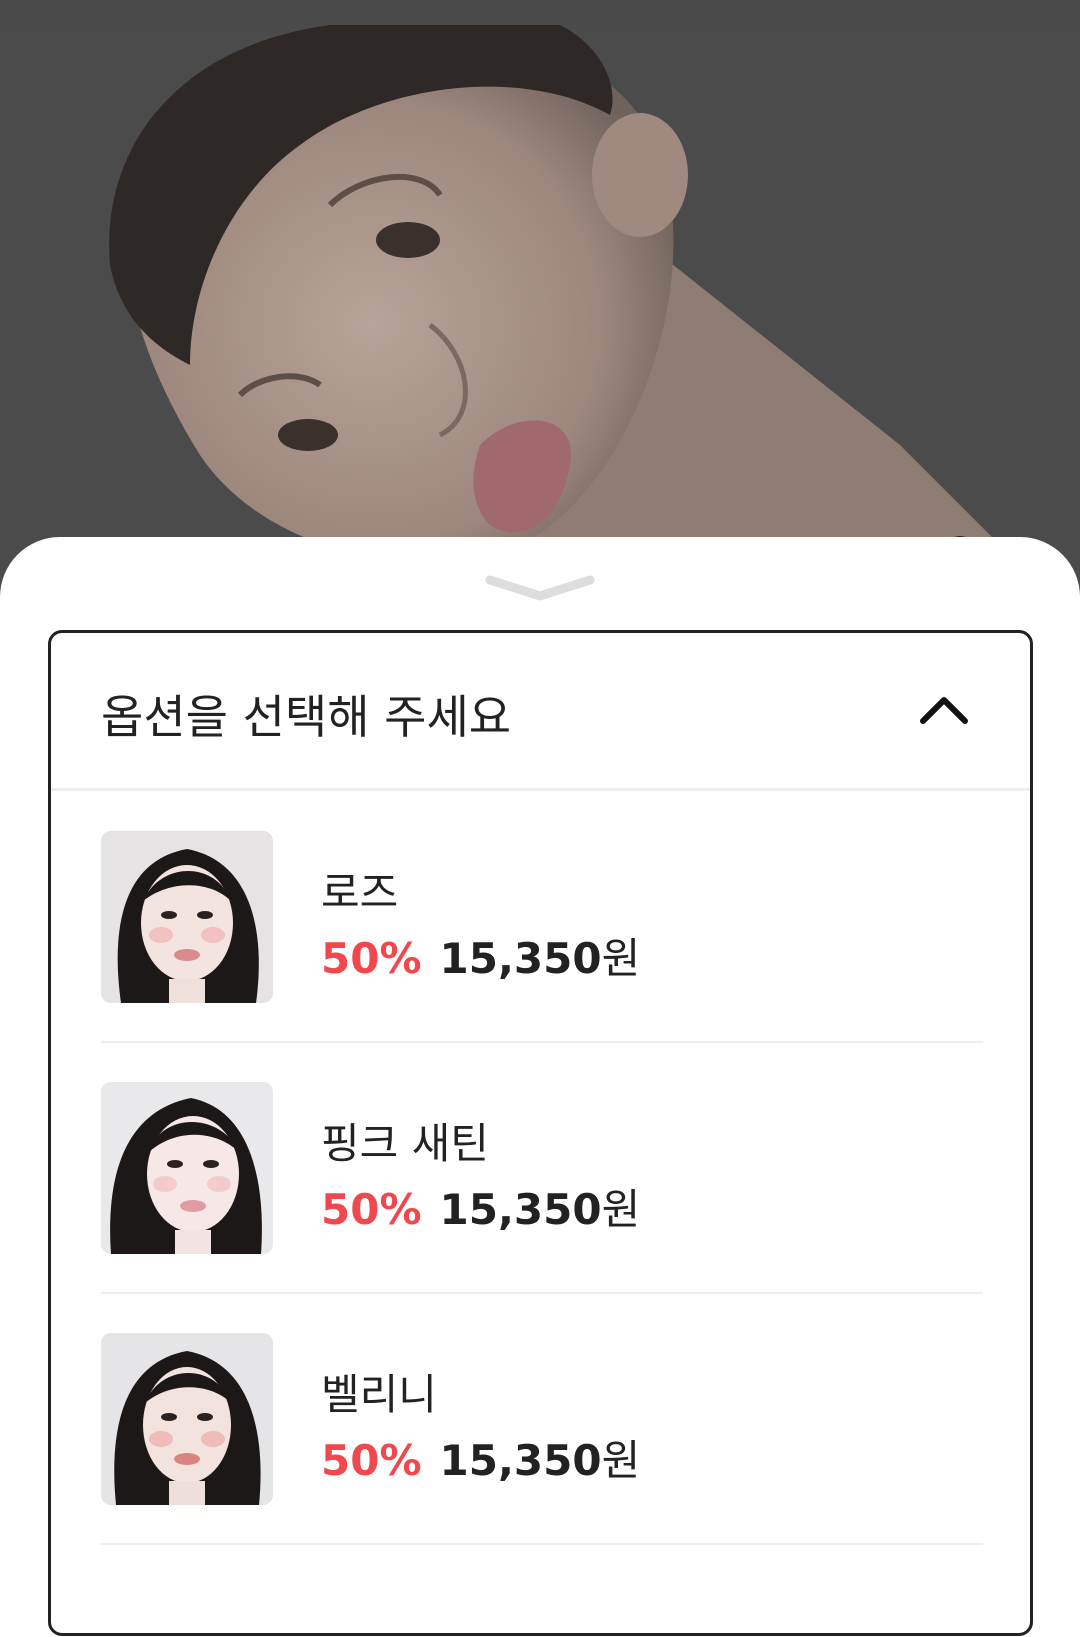  I want to click on option-dropdown-header: 옵션을 선택해 주세요, so click(540, 712).